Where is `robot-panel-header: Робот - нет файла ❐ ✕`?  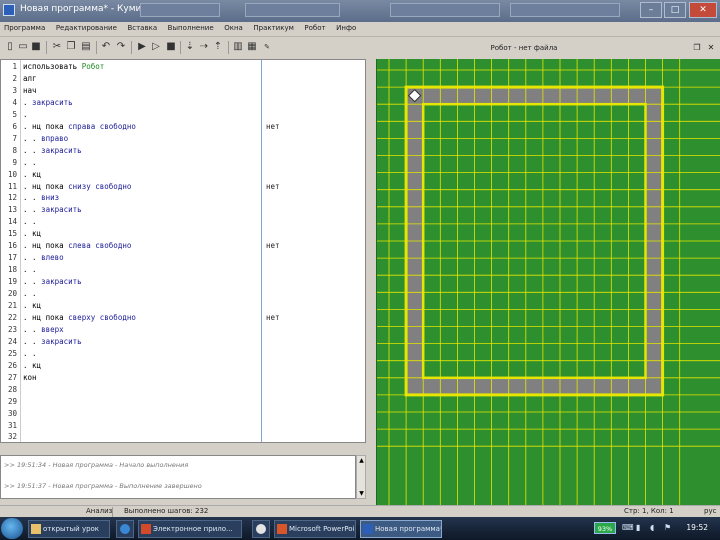 robot-panel-header: Робот - нет файла ❐ ✕ is located at coordinates (547, 49).